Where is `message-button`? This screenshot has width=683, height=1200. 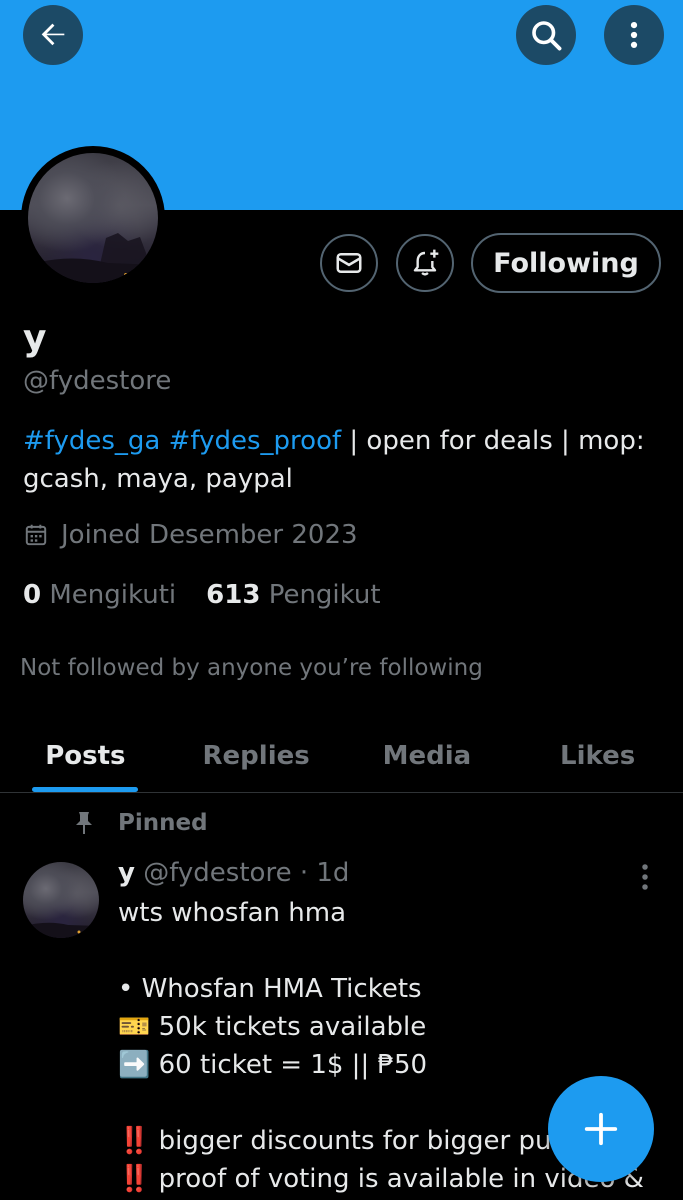 message-button is located at coordinates (349, 263).